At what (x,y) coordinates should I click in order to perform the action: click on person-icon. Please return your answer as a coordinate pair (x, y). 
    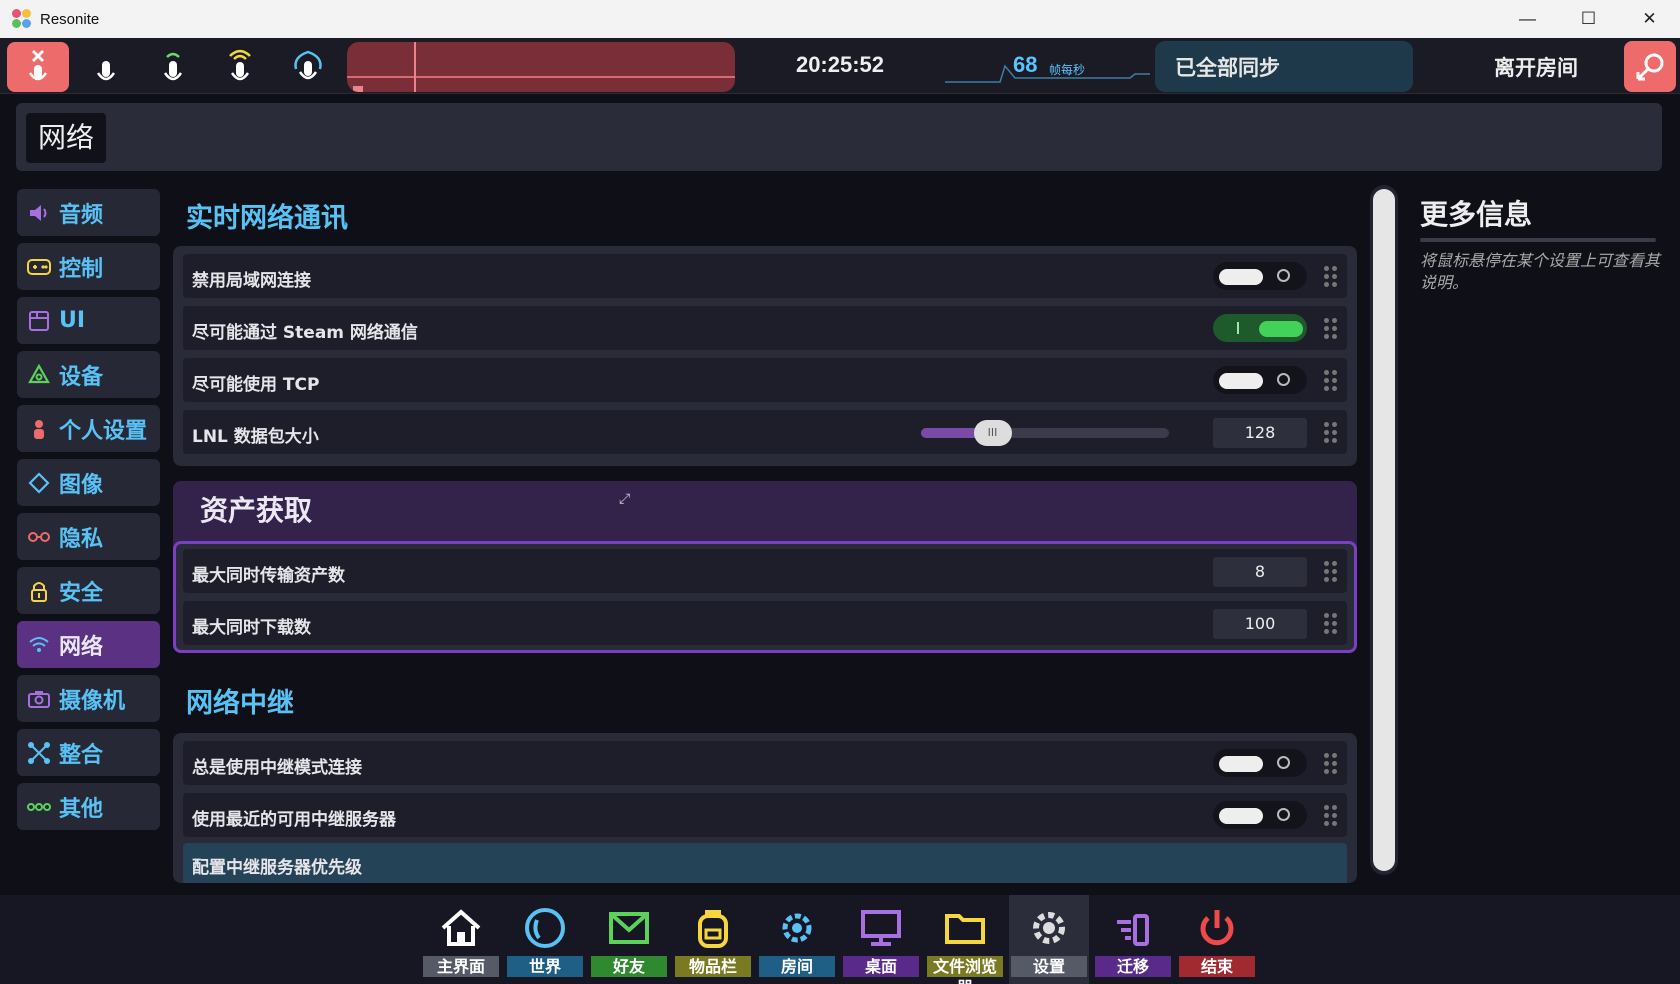
    Looking at the image, I should click on (39, 429).